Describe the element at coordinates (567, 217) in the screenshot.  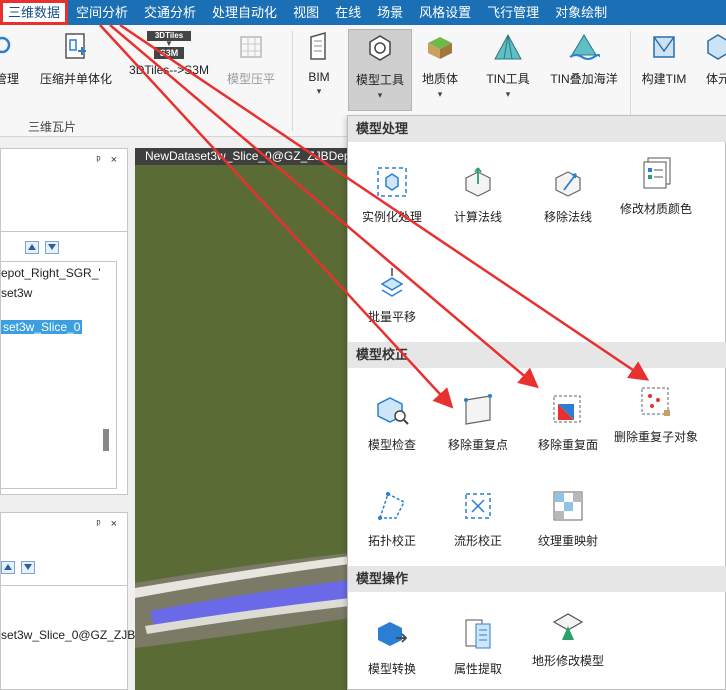
I see `remove-normals-label: 移除法线` at that location.